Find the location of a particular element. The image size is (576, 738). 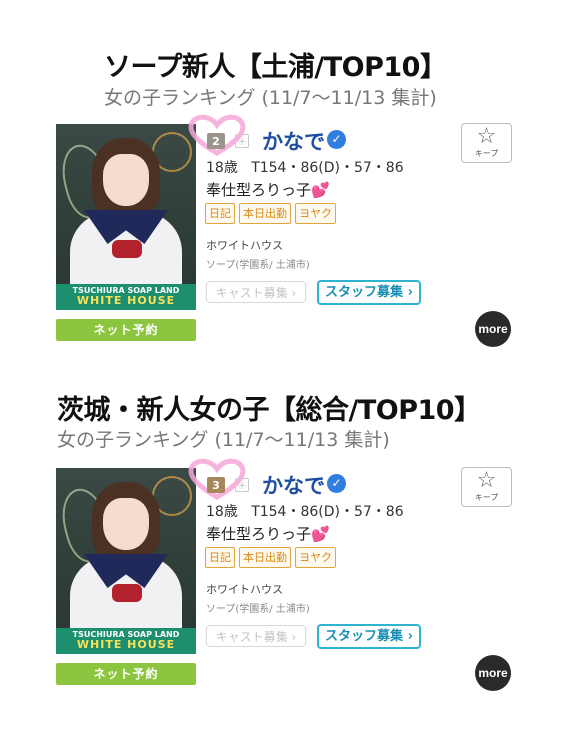

crown-rank-icon: 2 is located at coordinates (216, 141).